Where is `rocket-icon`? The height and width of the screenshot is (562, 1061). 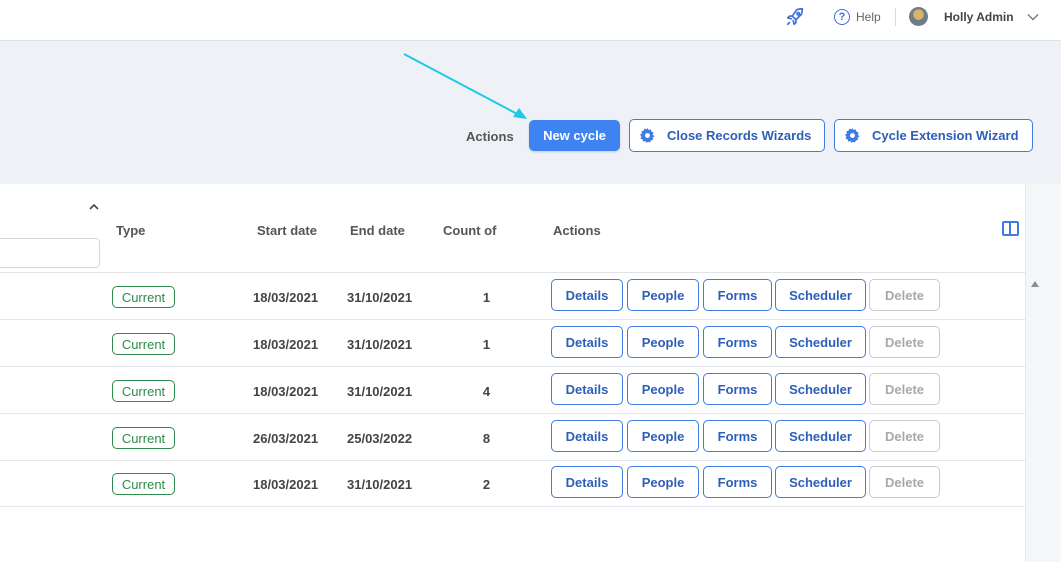 rocket-icon is located at coordinates (795, 17).